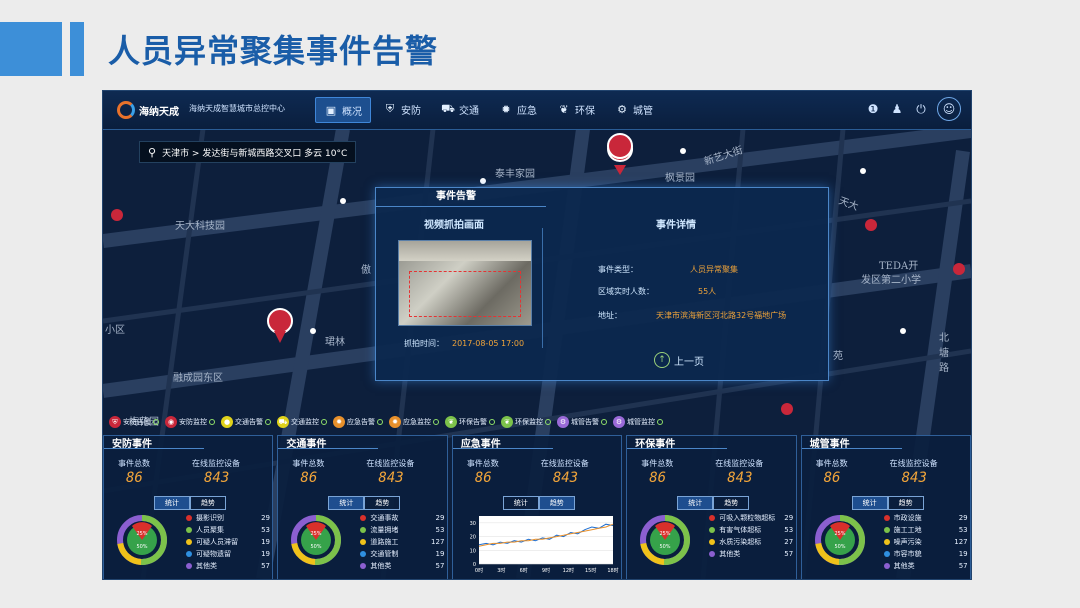  What do you see at coordinates (472, 524) in the screenshot?
I see `y-tick-label: 30` at bounding box center [472, 524].